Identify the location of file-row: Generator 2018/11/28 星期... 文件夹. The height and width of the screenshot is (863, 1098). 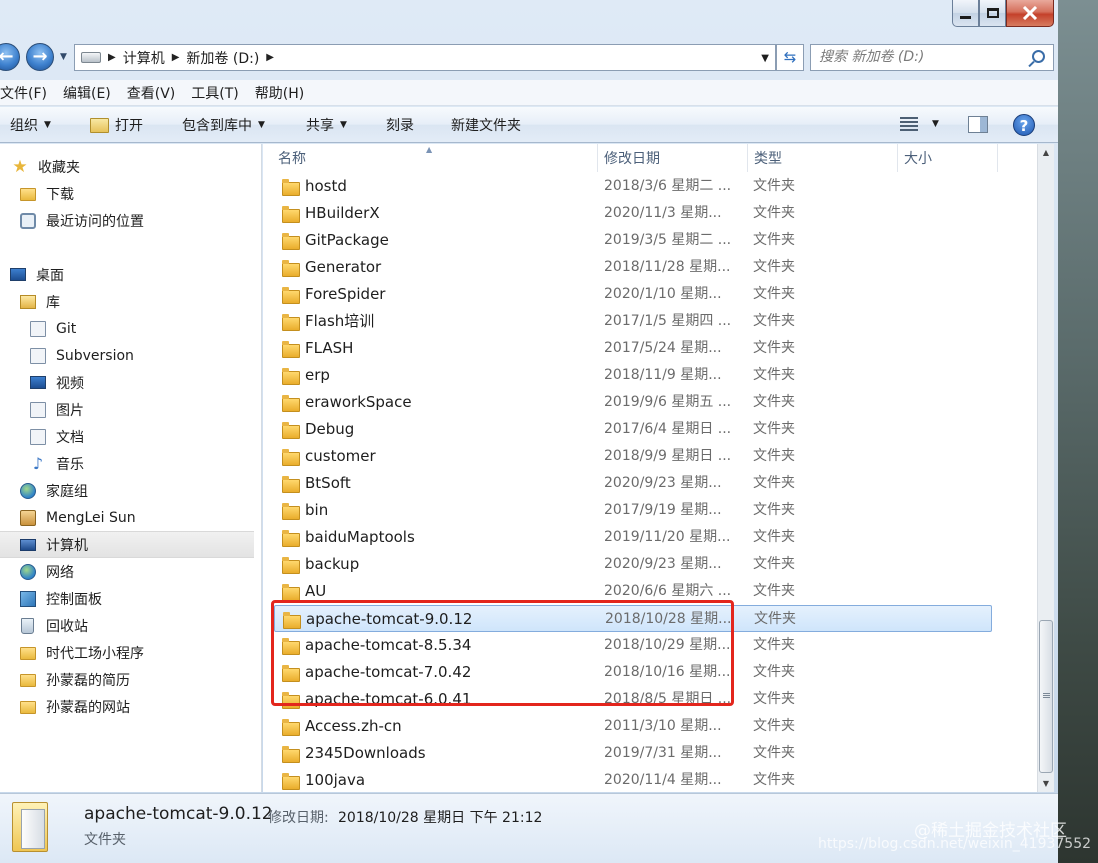
(633, 267).